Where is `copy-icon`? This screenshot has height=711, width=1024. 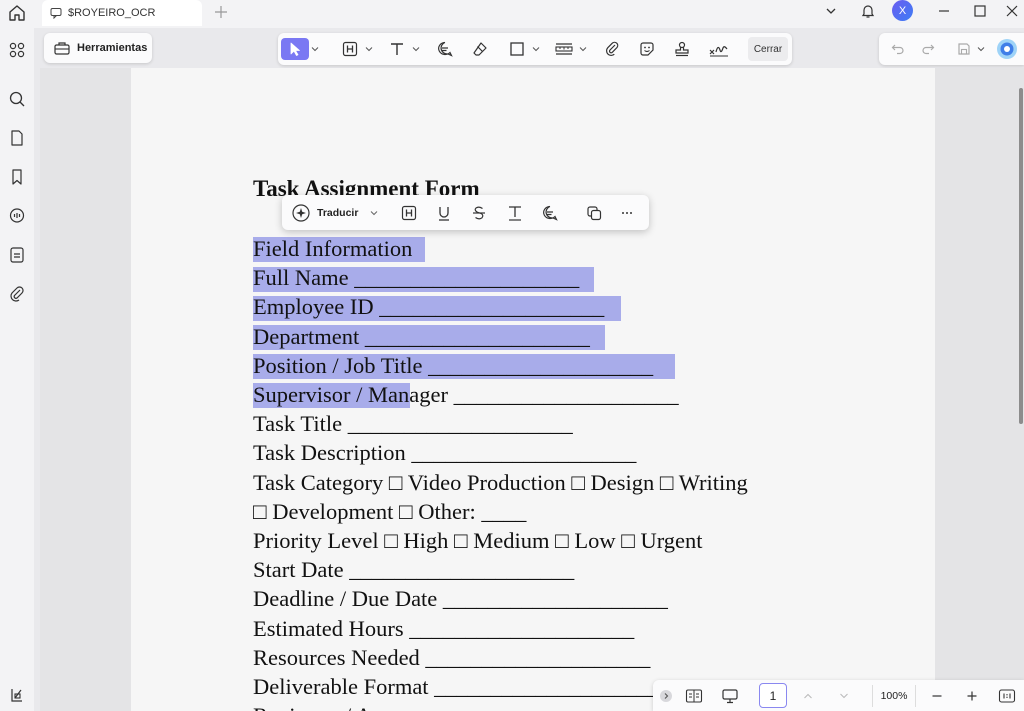
copy-icon is located at coordinates (594, 213).